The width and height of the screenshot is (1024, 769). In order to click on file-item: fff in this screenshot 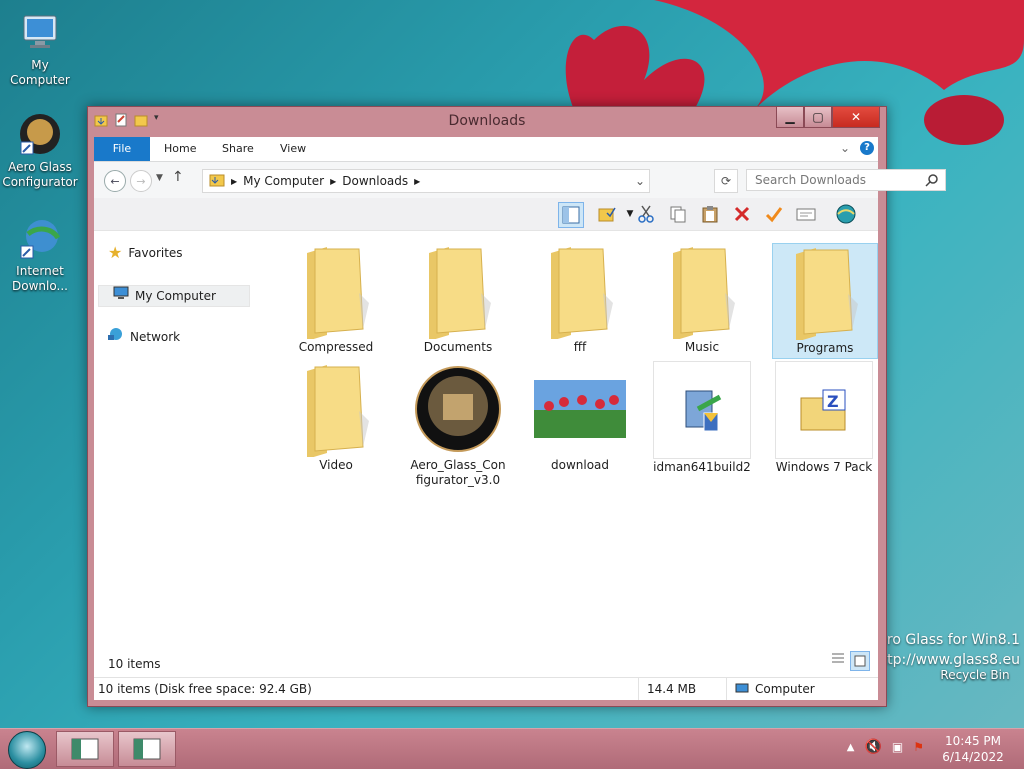, I will do `click(580, 299)`.